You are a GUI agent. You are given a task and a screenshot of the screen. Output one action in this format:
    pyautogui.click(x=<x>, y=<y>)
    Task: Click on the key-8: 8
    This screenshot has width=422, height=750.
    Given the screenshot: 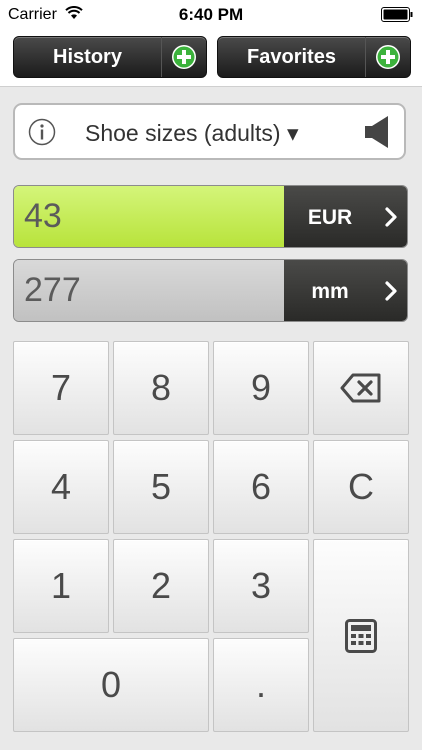 What is the action you would take?
    pyautogui.click(x=161, y=388)
    